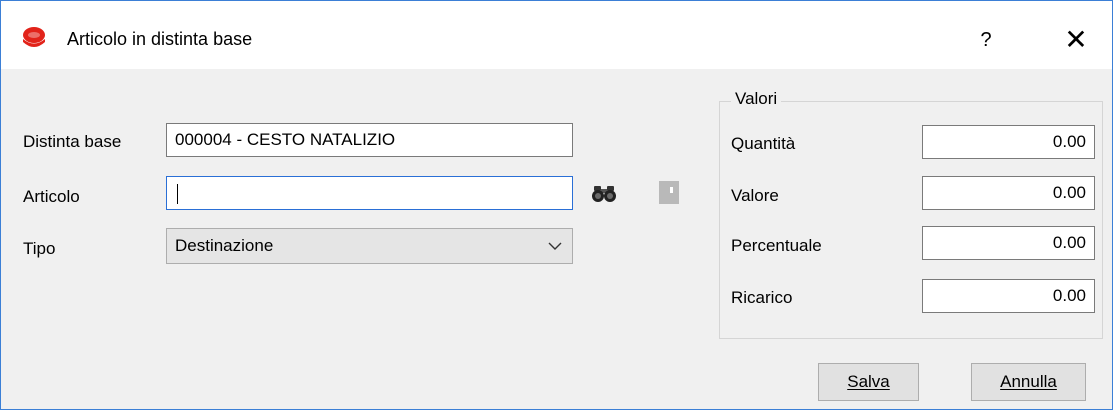  What do you see at coordinates (1008, 193) in the screenshot?
I see `valore-field: 0.00` at bounding box center [1008, 193].